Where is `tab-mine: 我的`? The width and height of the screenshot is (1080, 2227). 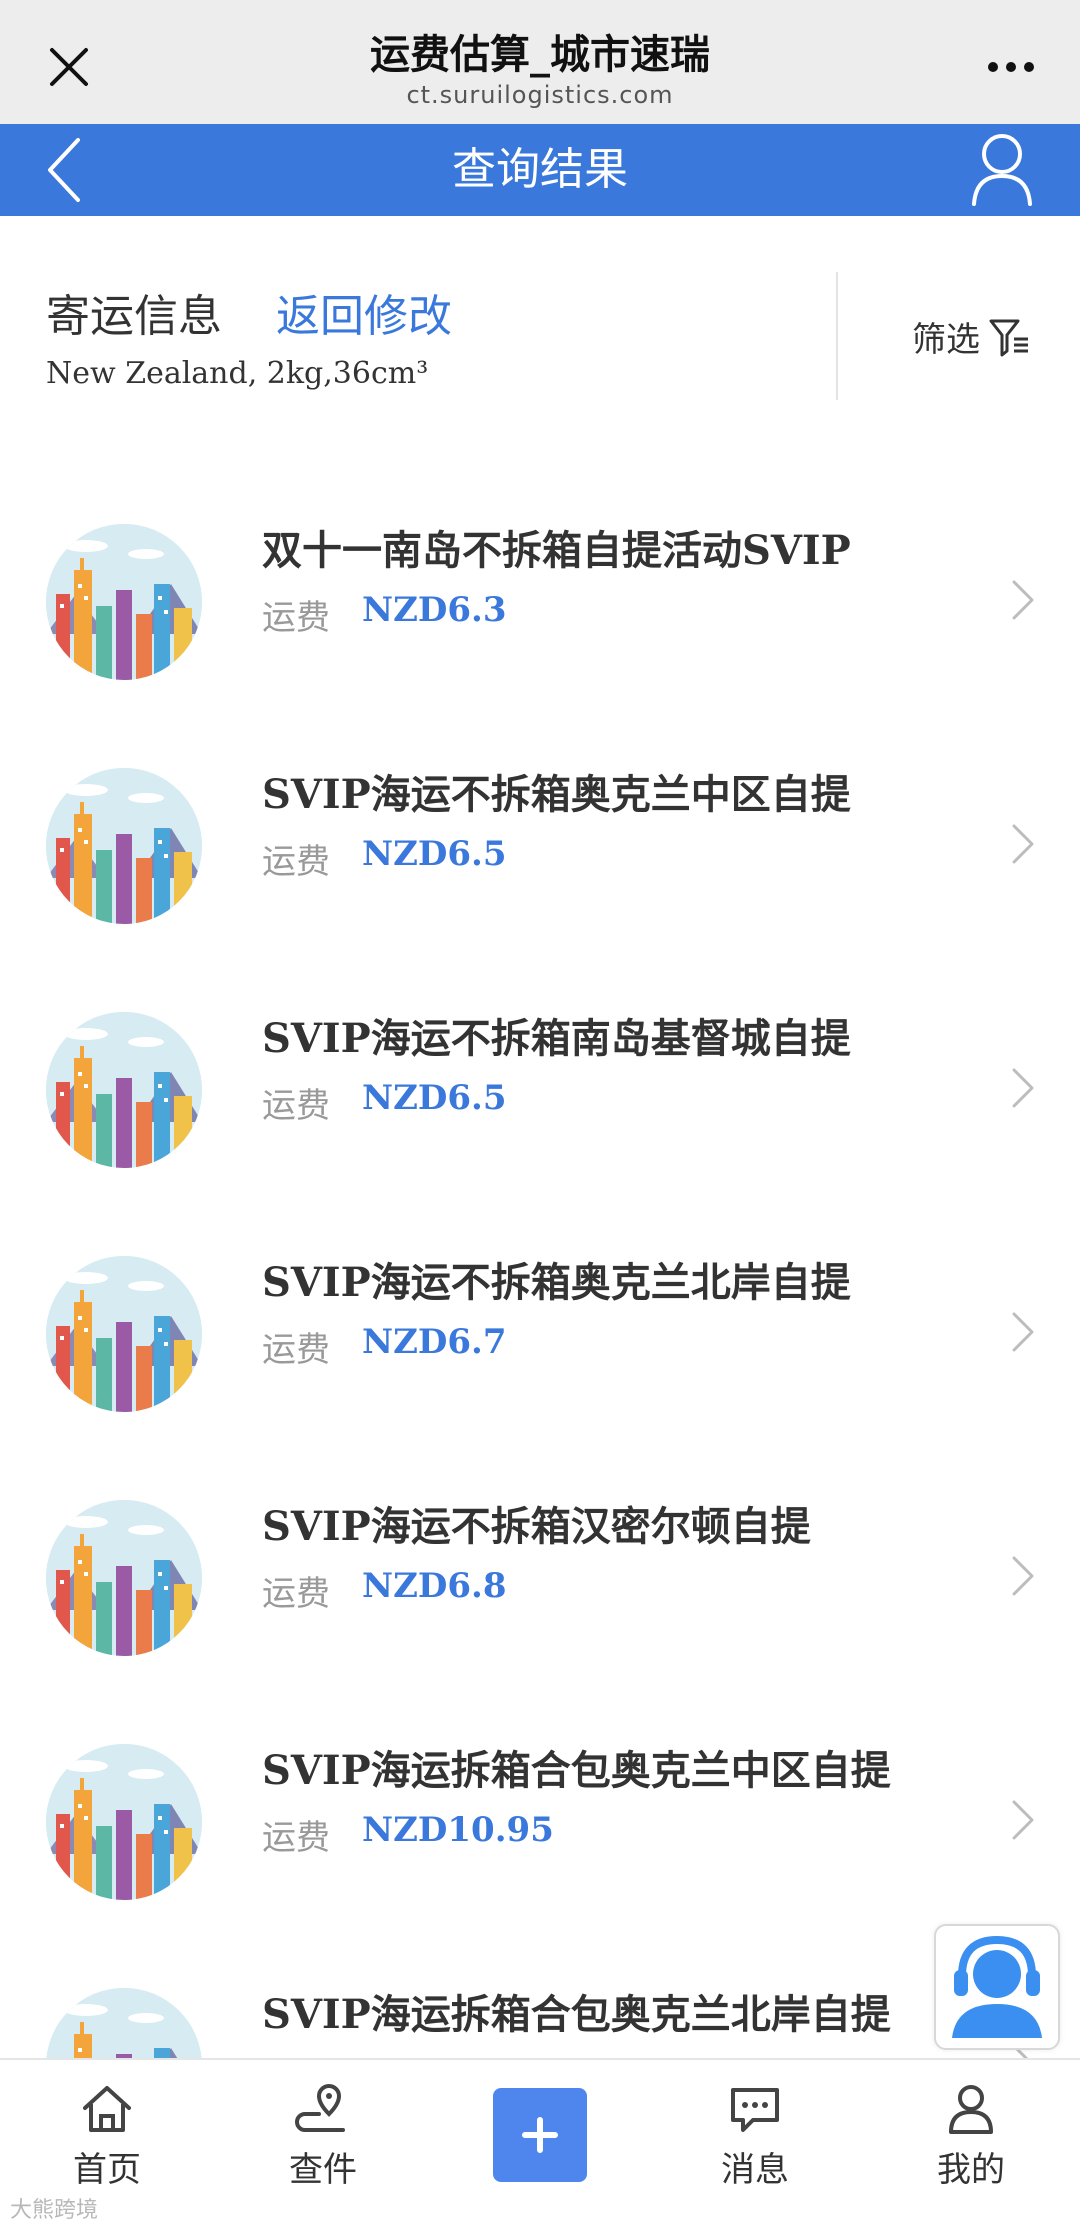 tab-mine: 我的 is located at coordinates (971, 2136).